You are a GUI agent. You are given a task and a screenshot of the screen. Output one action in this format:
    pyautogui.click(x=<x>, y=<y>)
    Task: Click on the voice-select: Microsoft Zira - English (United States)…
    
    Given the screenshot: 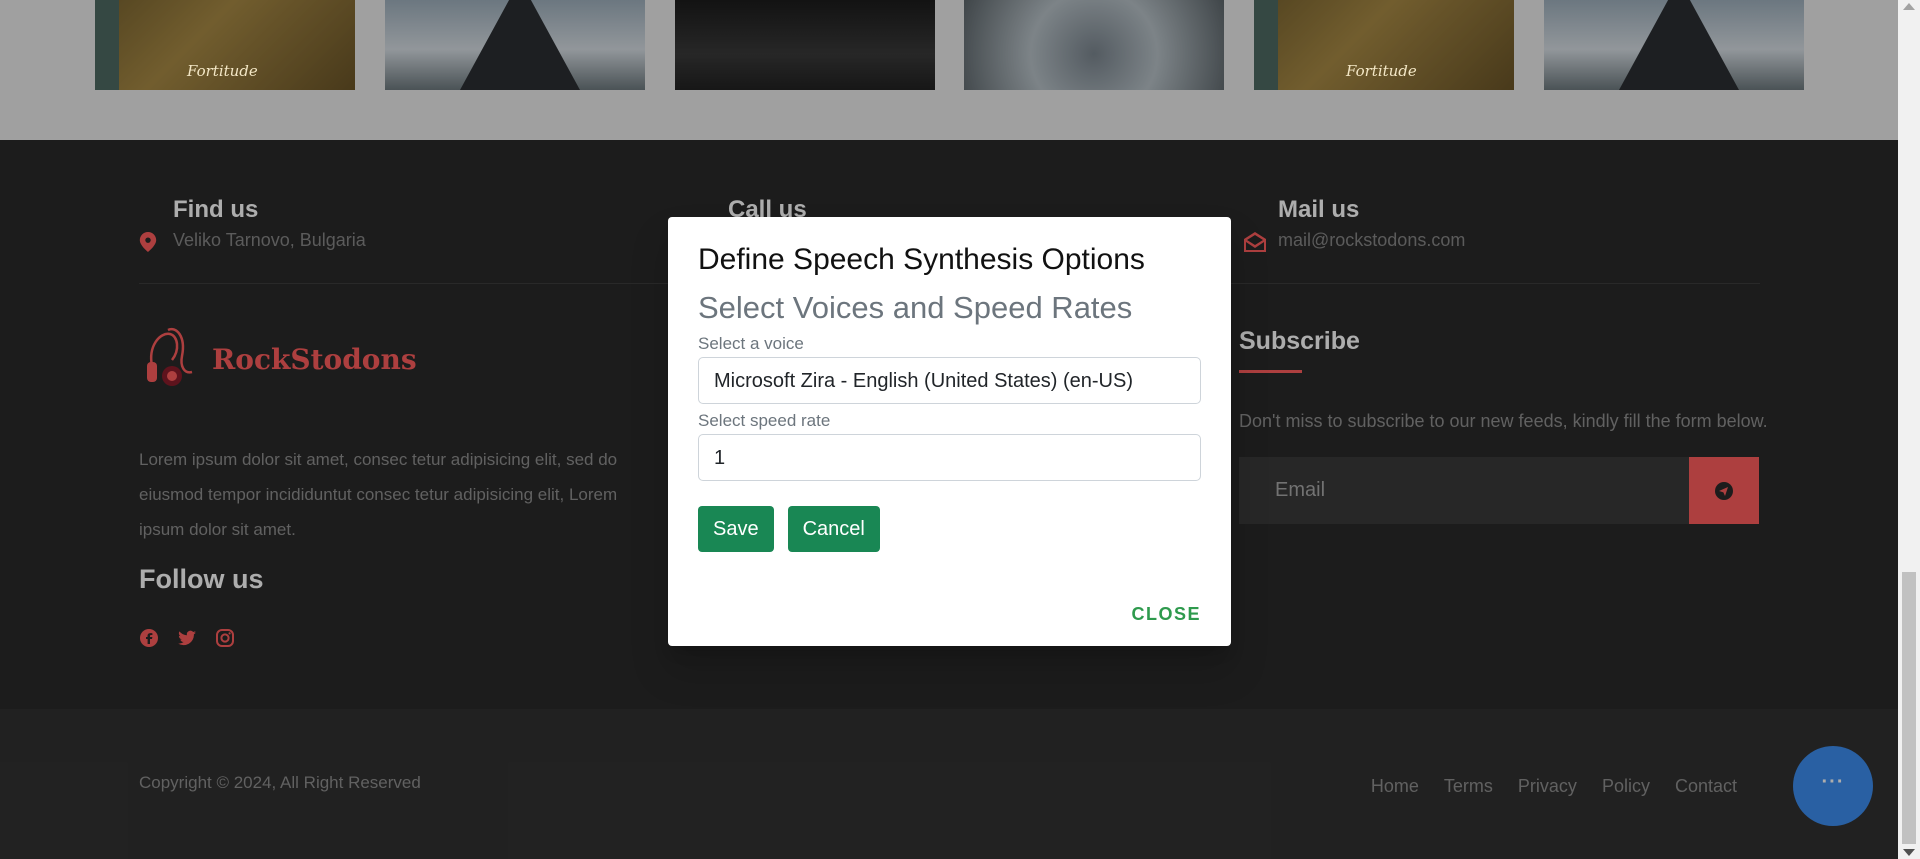 What is the action you would take?
    pyautogui.click(x=949, y=380)
    